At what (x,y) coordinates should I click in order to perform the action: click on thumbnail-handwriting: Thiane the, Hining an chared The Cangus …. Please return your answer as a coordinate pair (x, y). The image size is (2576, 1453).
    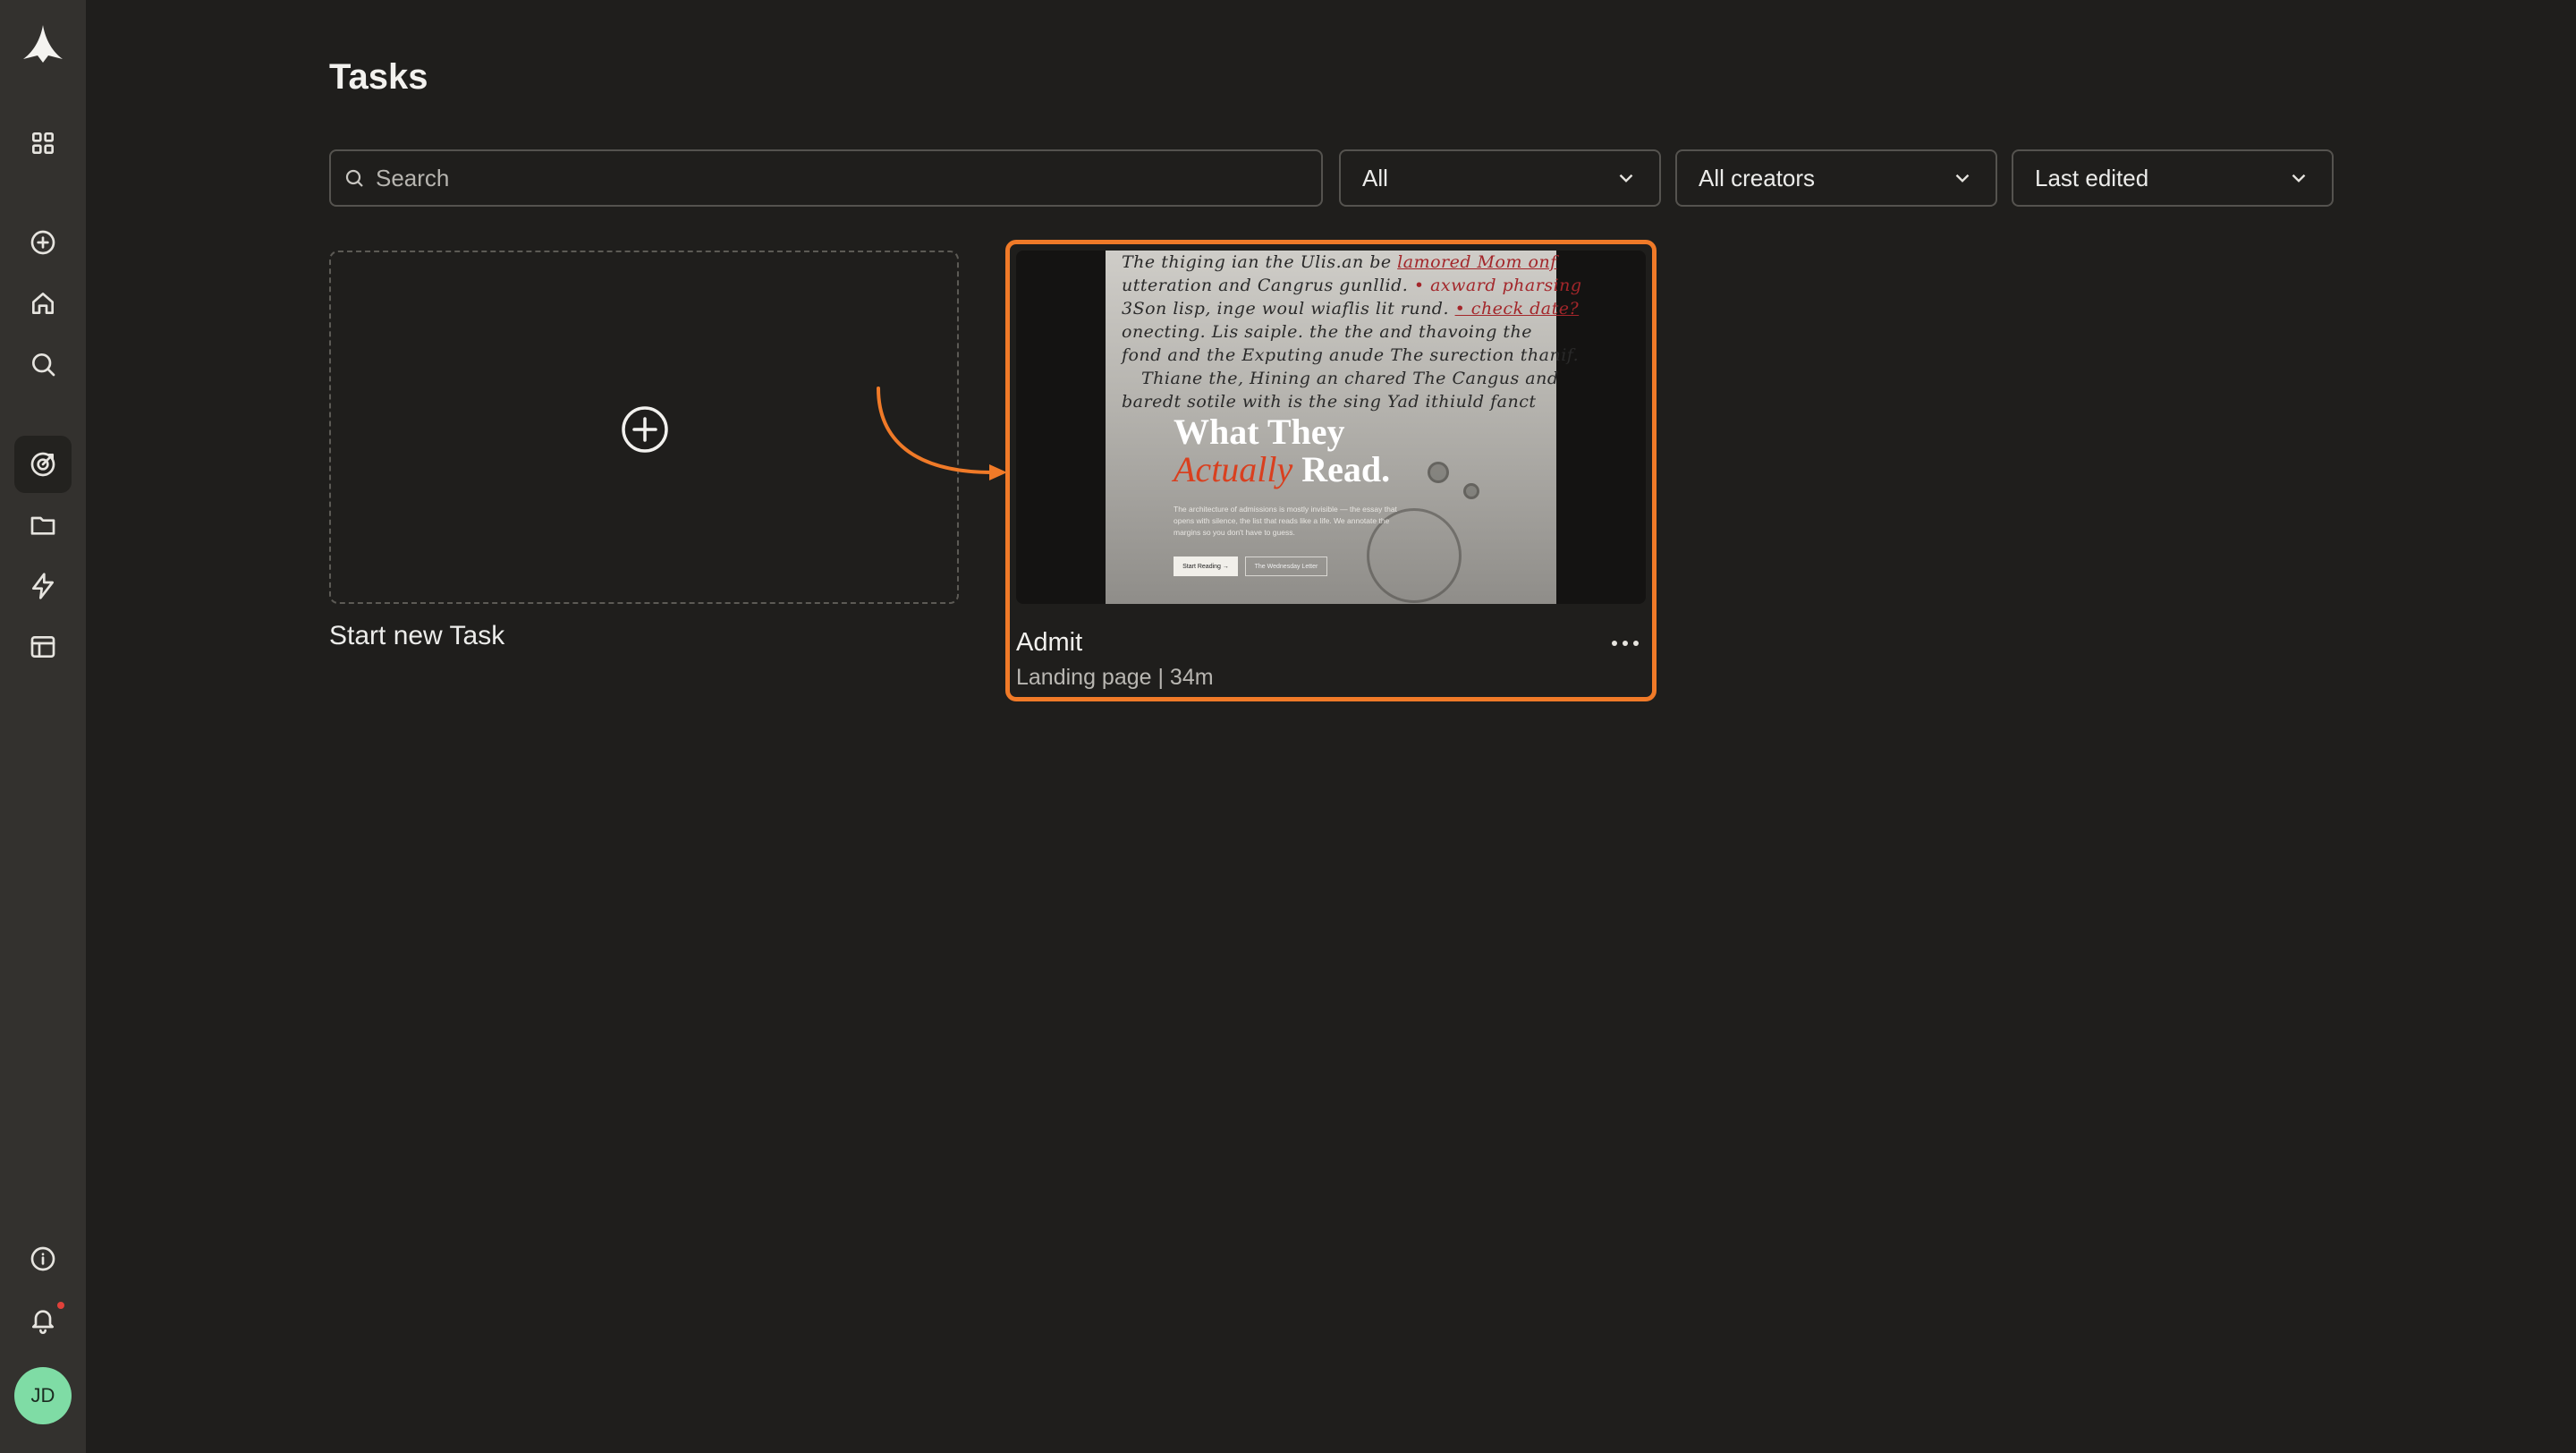
    Looking at the image, I should click on (1350, 378).